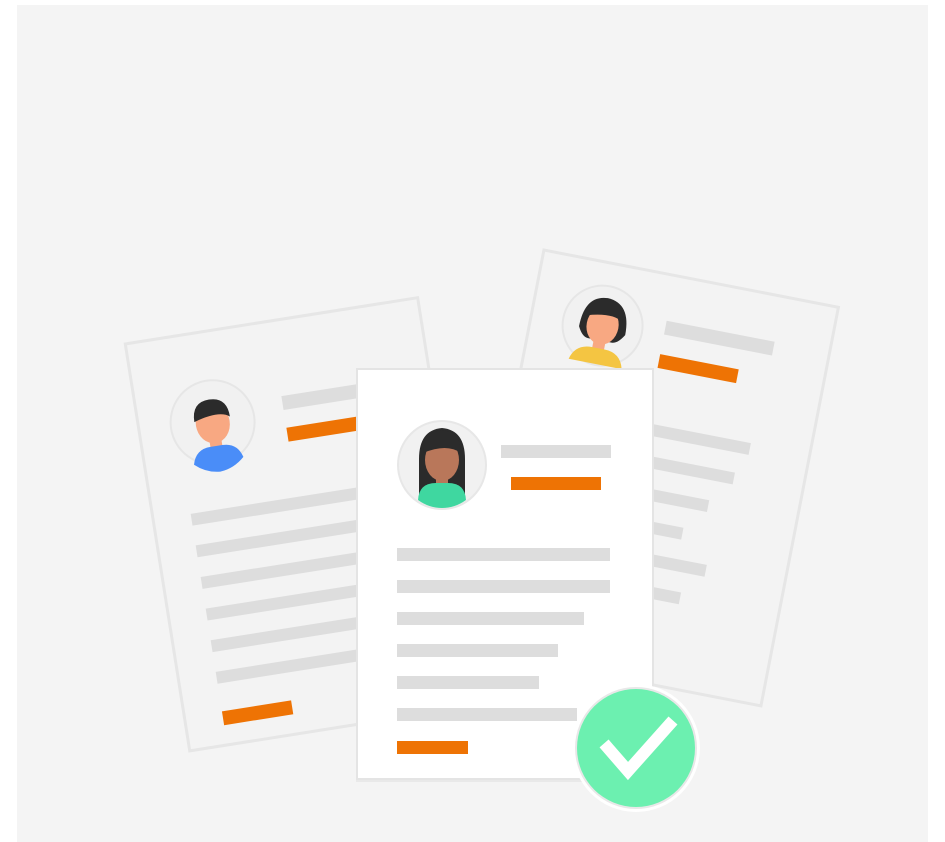  I want to click on avatar, so click(442, 465).